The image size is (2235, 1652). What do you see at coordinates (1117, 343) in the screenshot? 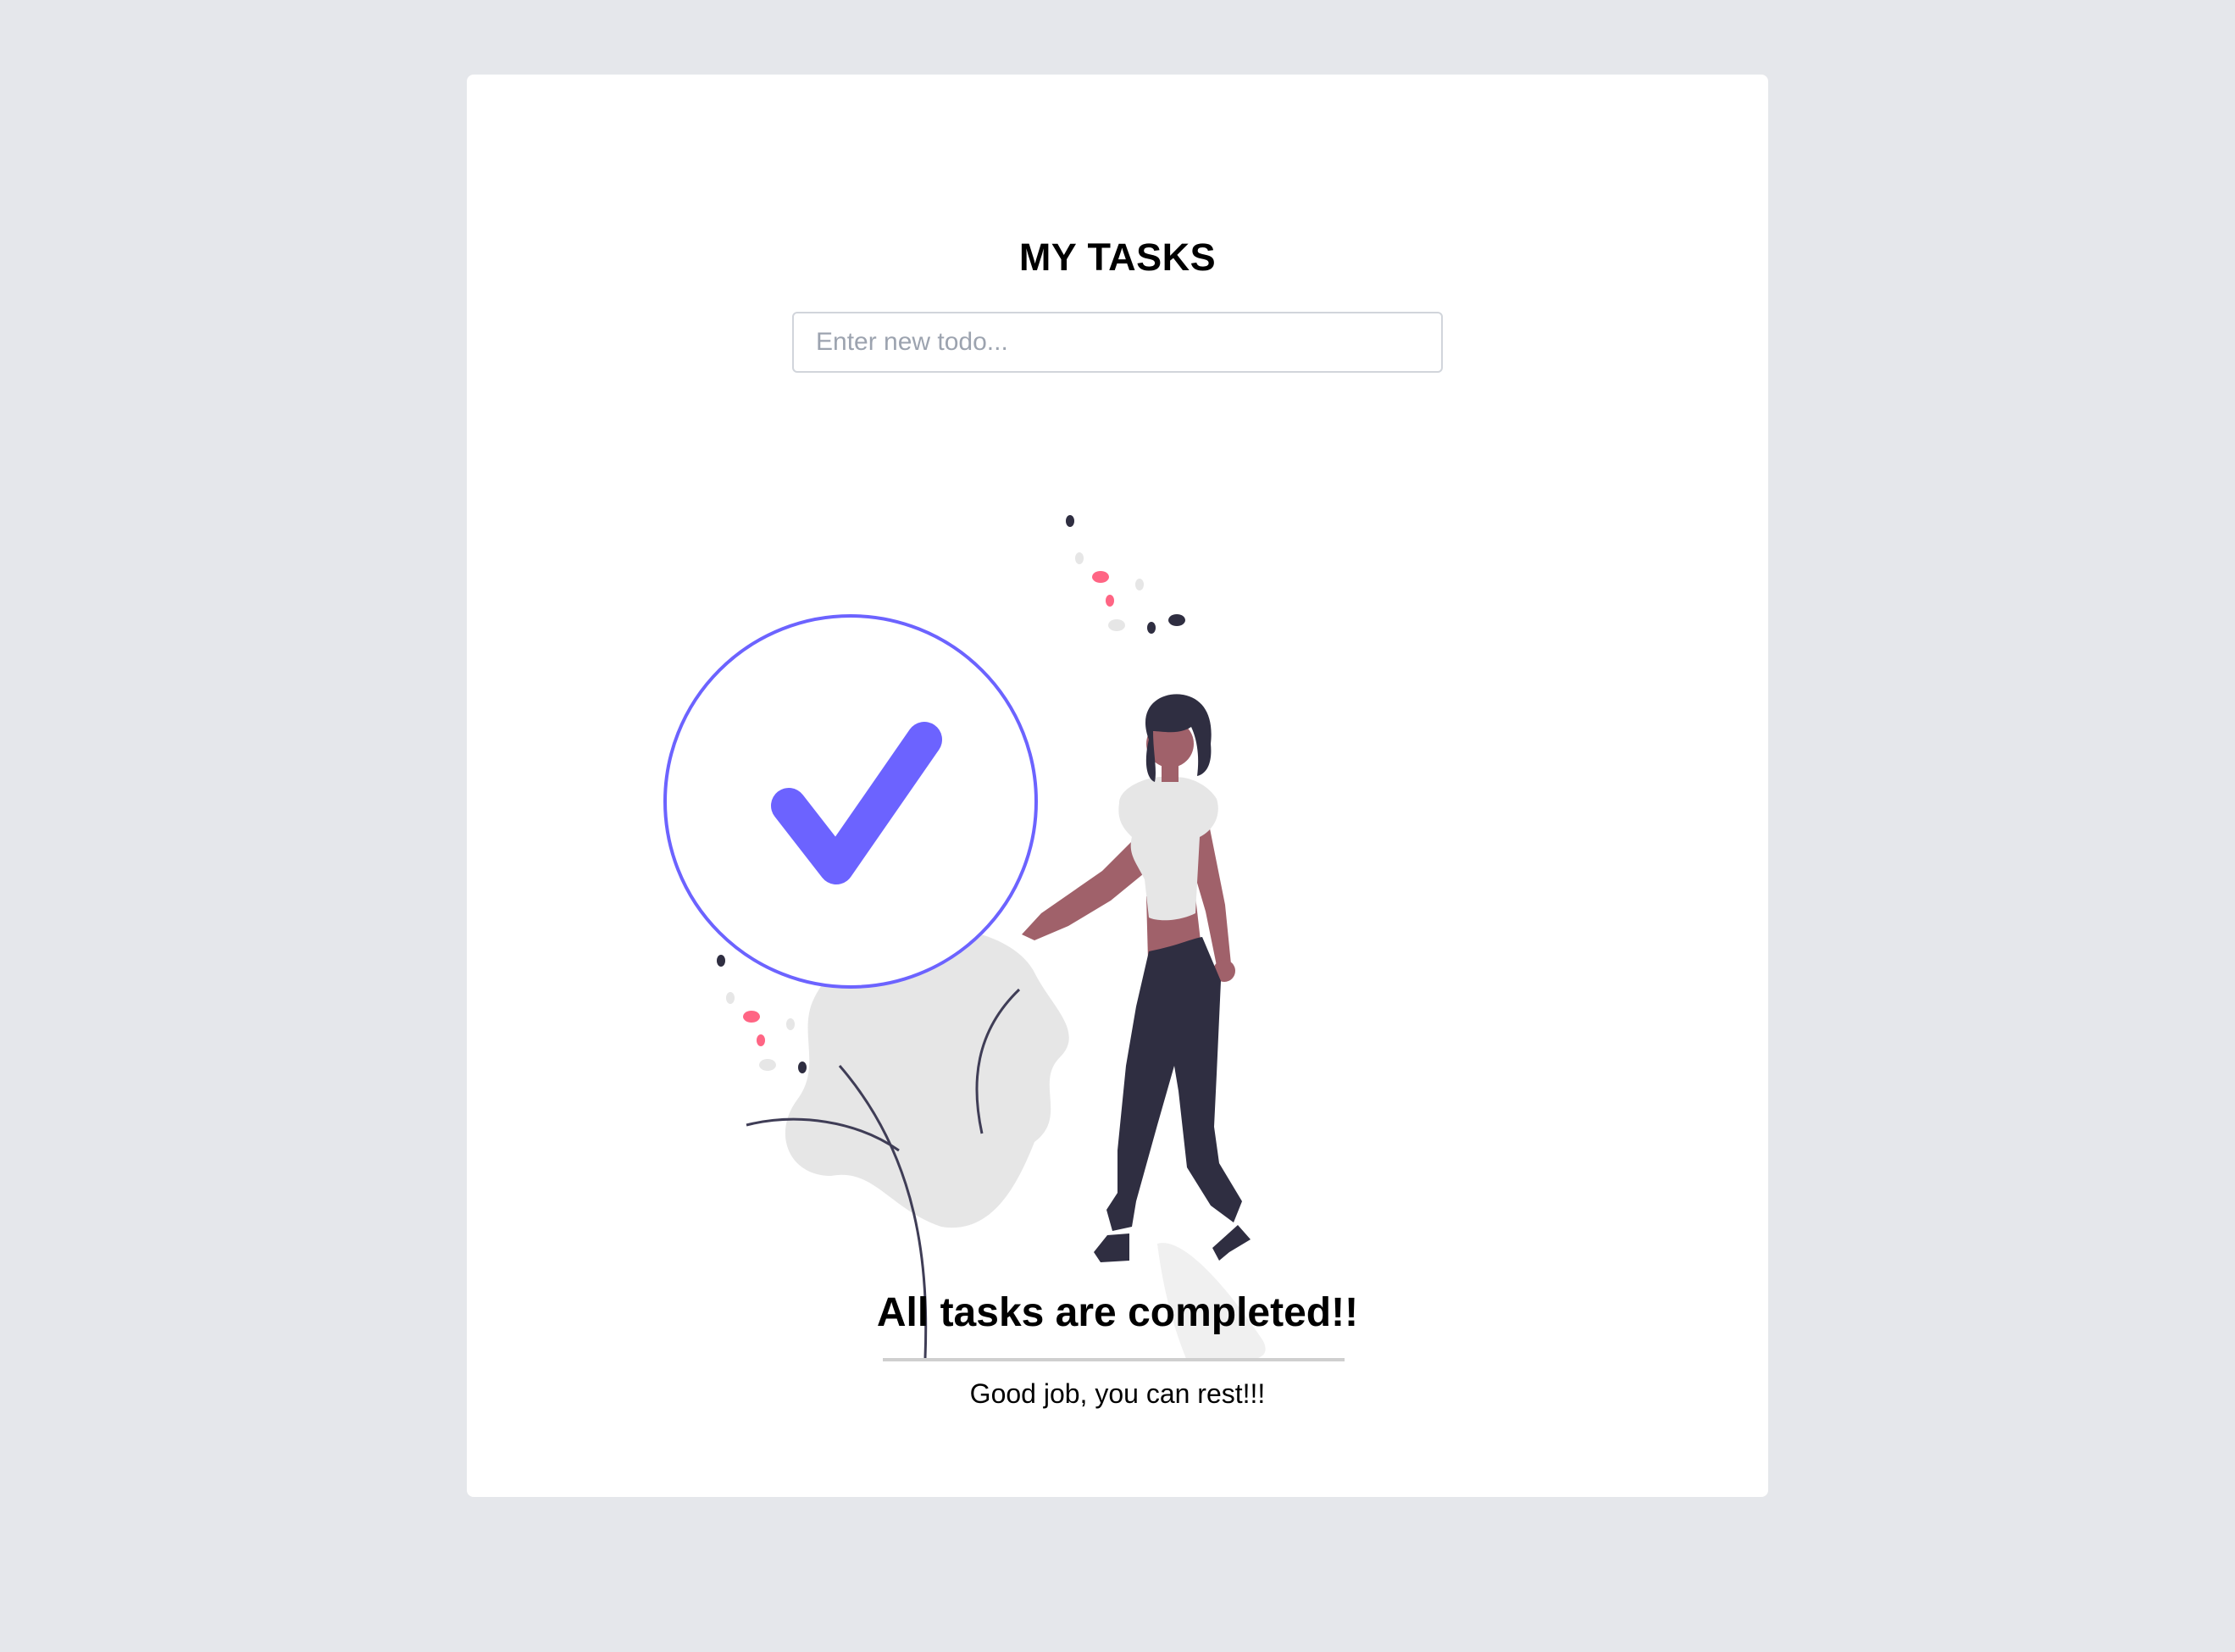
I see `new-todo-input` at bounding box center [1117, 343].